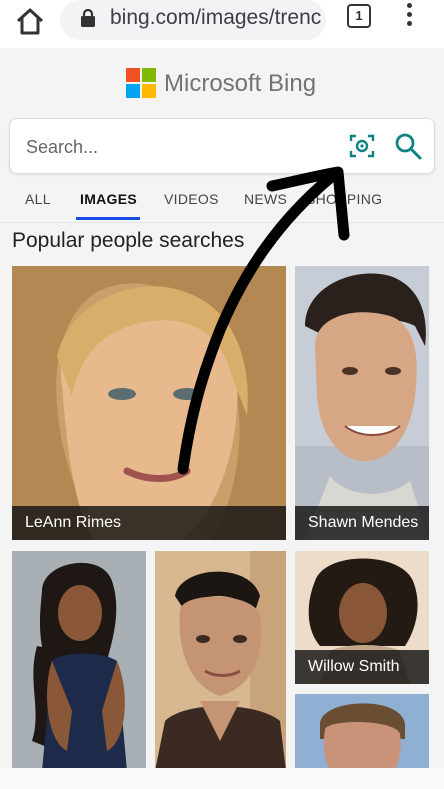 This screenshot has width=444, height=789. I want to click on search-box, so click(222, 146).